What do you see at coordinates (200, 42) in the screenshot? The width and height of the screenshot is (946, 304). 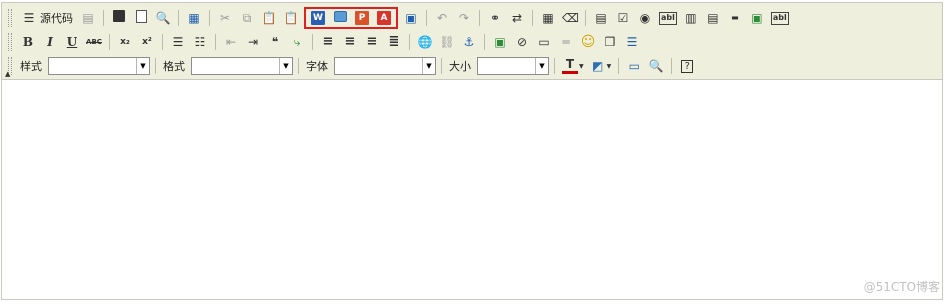 I see `bulleted-list-button: ☷` at bounding box center [200, 42].